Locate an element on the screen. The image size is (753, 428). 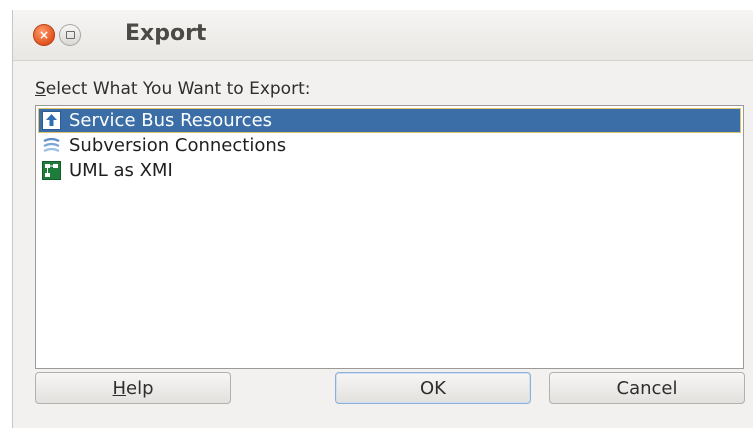
list-item-label: UML as XMI is located at coordinates (121, 170).